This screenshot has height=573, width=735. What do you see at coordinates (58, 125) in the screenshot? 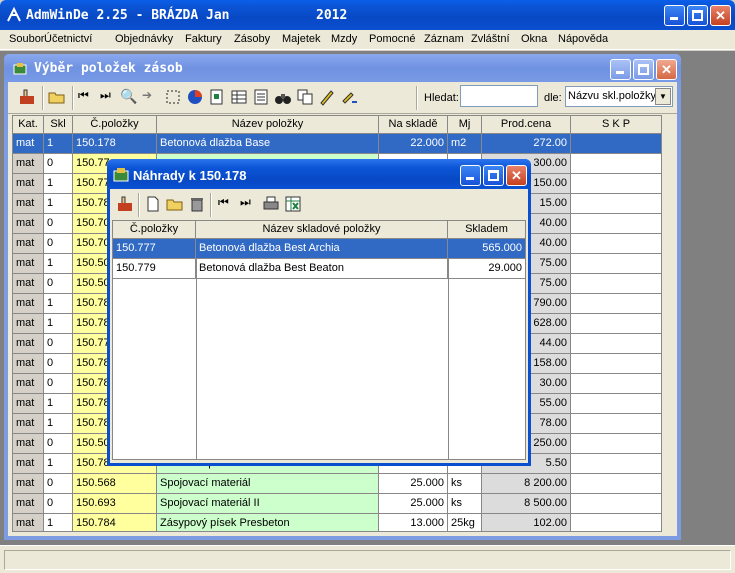
I see `col-skl: Skl` at bounding box center [58, 125].